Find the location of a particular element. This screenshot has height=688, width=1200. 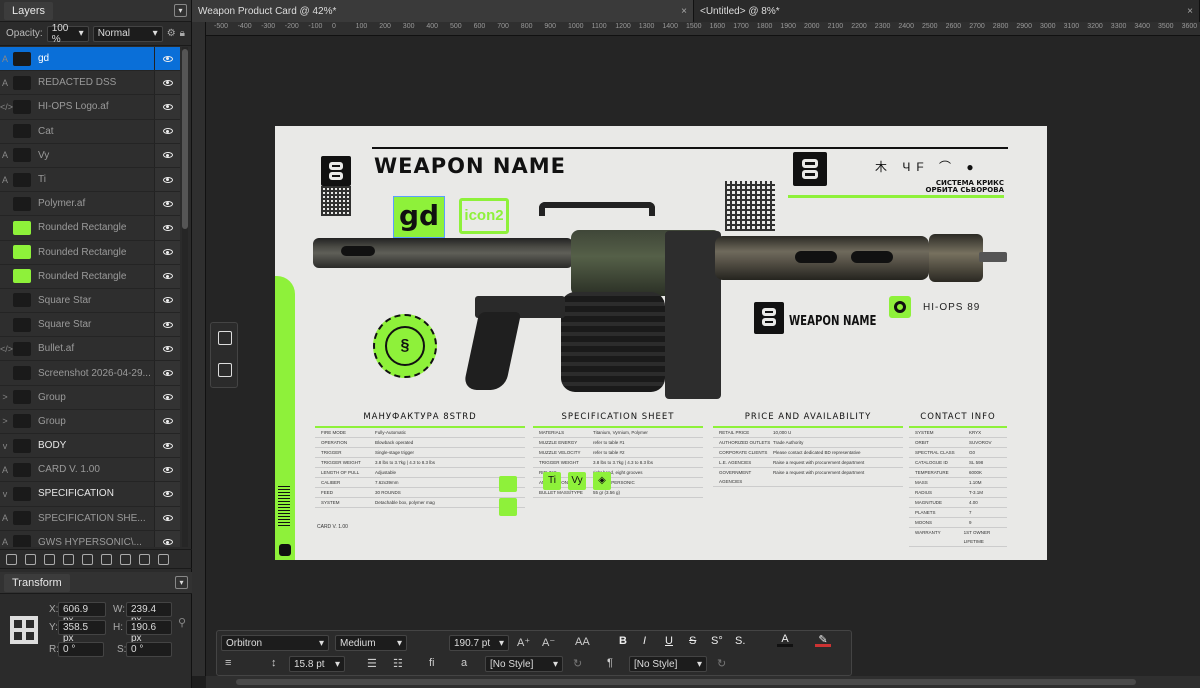

italic-button: I is located at coordinates (644, 641).